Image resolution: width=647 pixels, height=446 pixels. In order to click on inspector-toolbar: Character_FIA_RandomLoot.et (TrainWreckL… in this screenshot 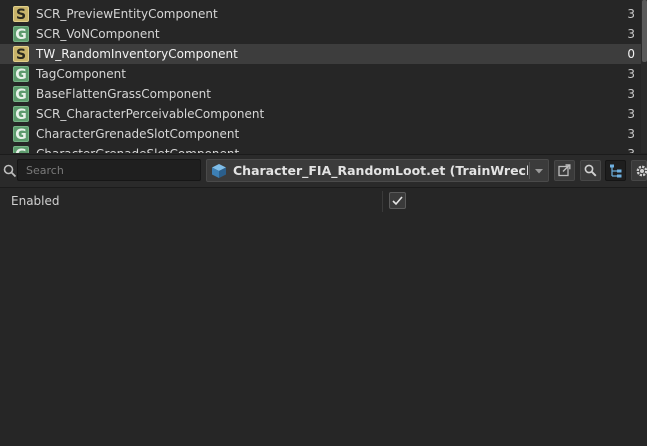, I will do `click(323, 171)`.